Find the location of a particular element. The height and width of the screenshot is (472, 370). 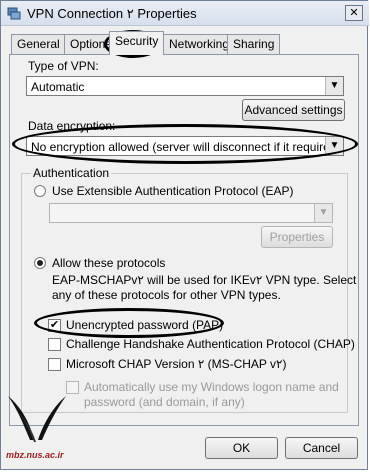

watermark-text: mbz.nus.ac.ir is located at coordinates (35, 455).